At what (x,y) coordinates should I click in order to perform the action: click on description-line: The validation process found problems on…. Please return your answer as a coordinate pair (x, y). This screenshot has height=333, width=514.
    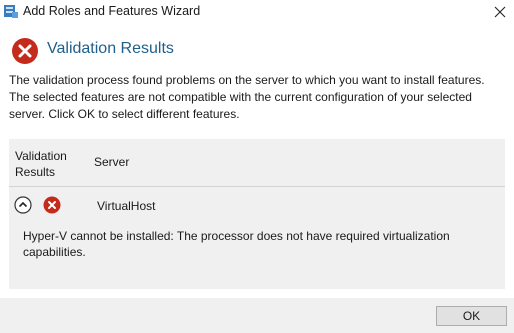
    Looking at the image, I should click on (247, 80).